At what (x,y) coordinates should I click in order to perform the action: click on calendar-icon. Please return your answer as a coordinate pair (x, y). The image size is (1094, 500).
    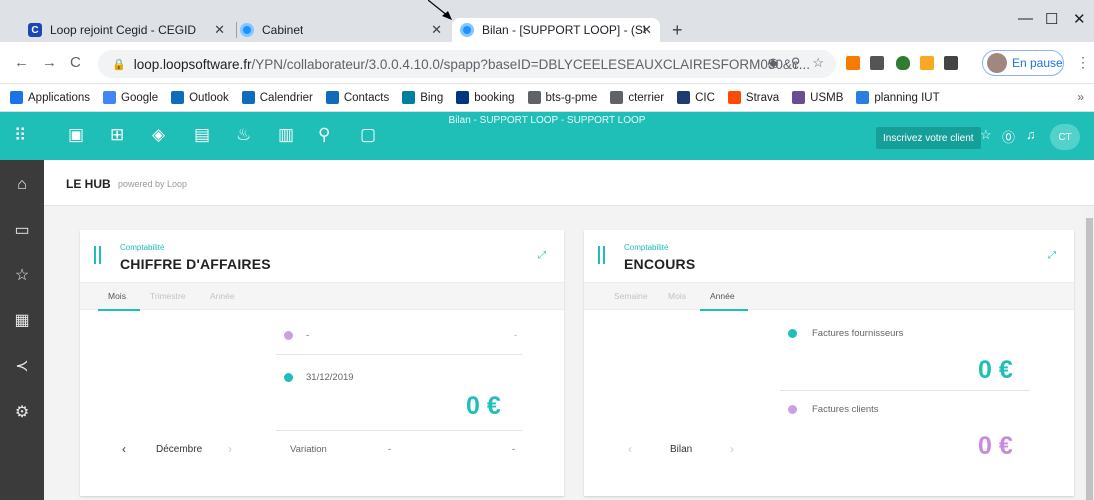
    Looking at the image, I should click on (248, 97).